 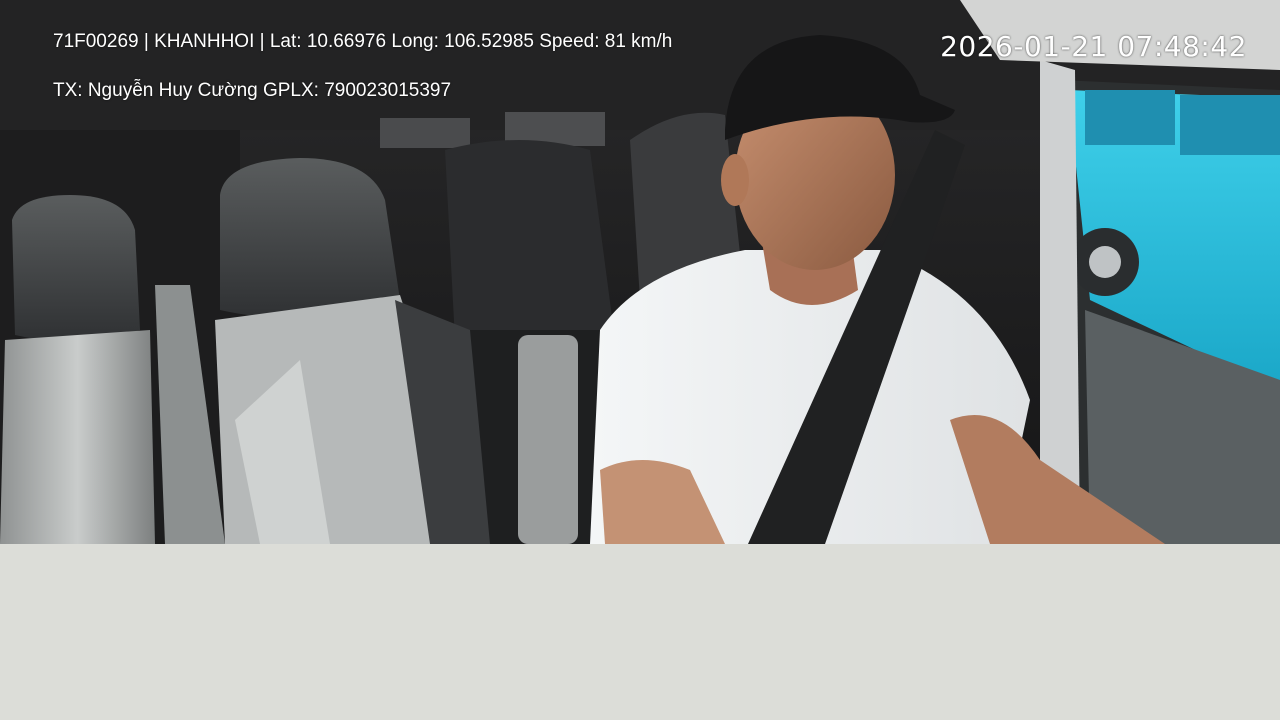 I want to click on timestamp-overlay: 2026-01-21 07:48:42, so click(x=1093, y=46).